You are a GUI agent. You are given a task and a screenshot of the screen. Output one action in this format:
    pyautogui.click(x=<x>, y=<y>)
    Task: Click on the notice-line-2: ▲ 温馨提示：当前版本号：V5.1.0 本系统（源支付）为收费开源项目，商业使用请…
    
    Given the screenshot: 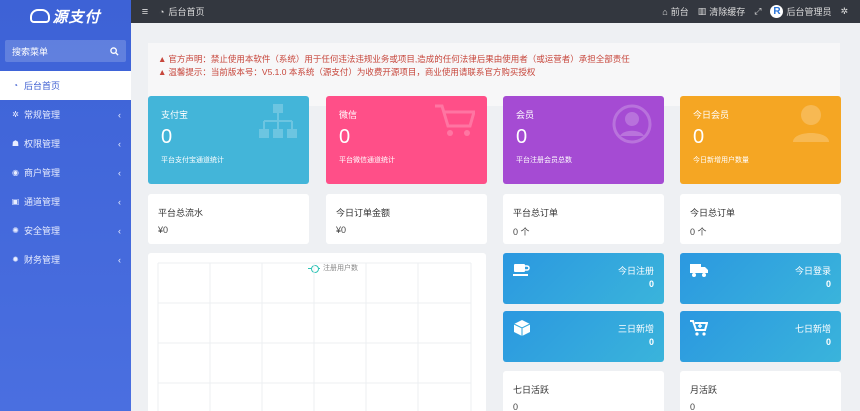 What is the action you would take?
    pyautogui.click(x=494, y=72)
    